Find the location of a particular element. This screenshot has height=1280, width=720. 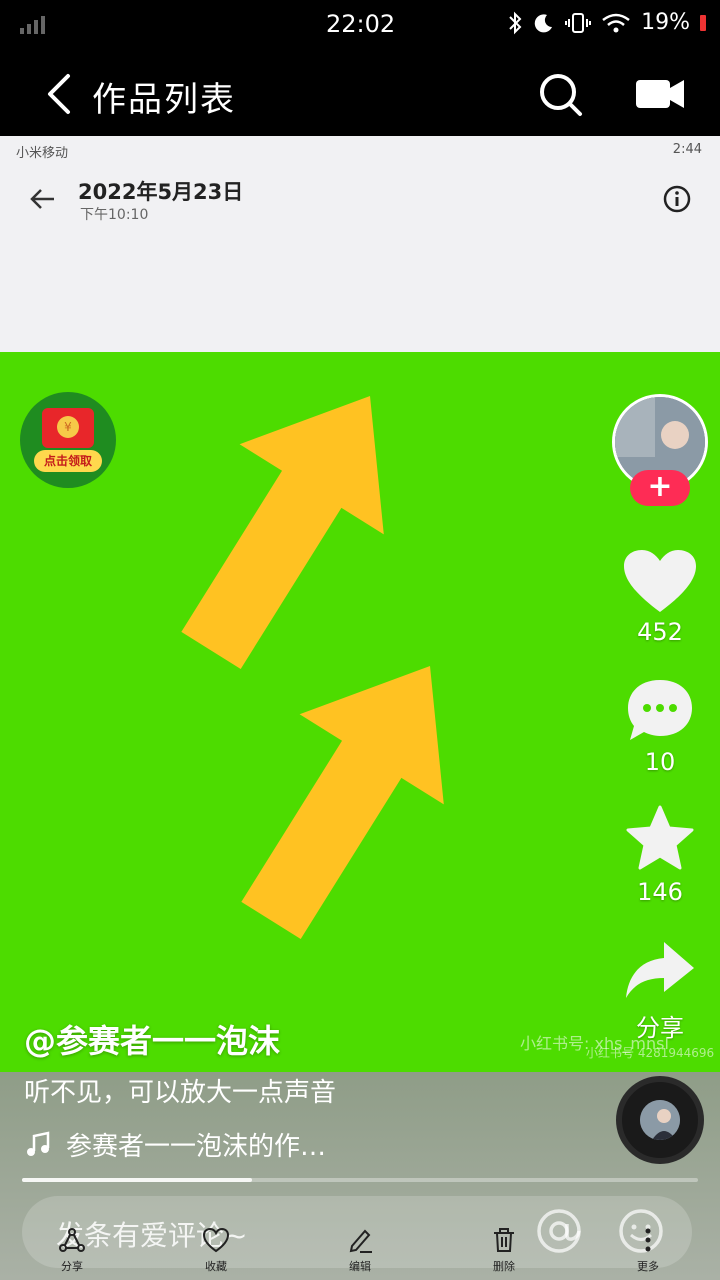

heart-icon is located at coordinates (660, 581).